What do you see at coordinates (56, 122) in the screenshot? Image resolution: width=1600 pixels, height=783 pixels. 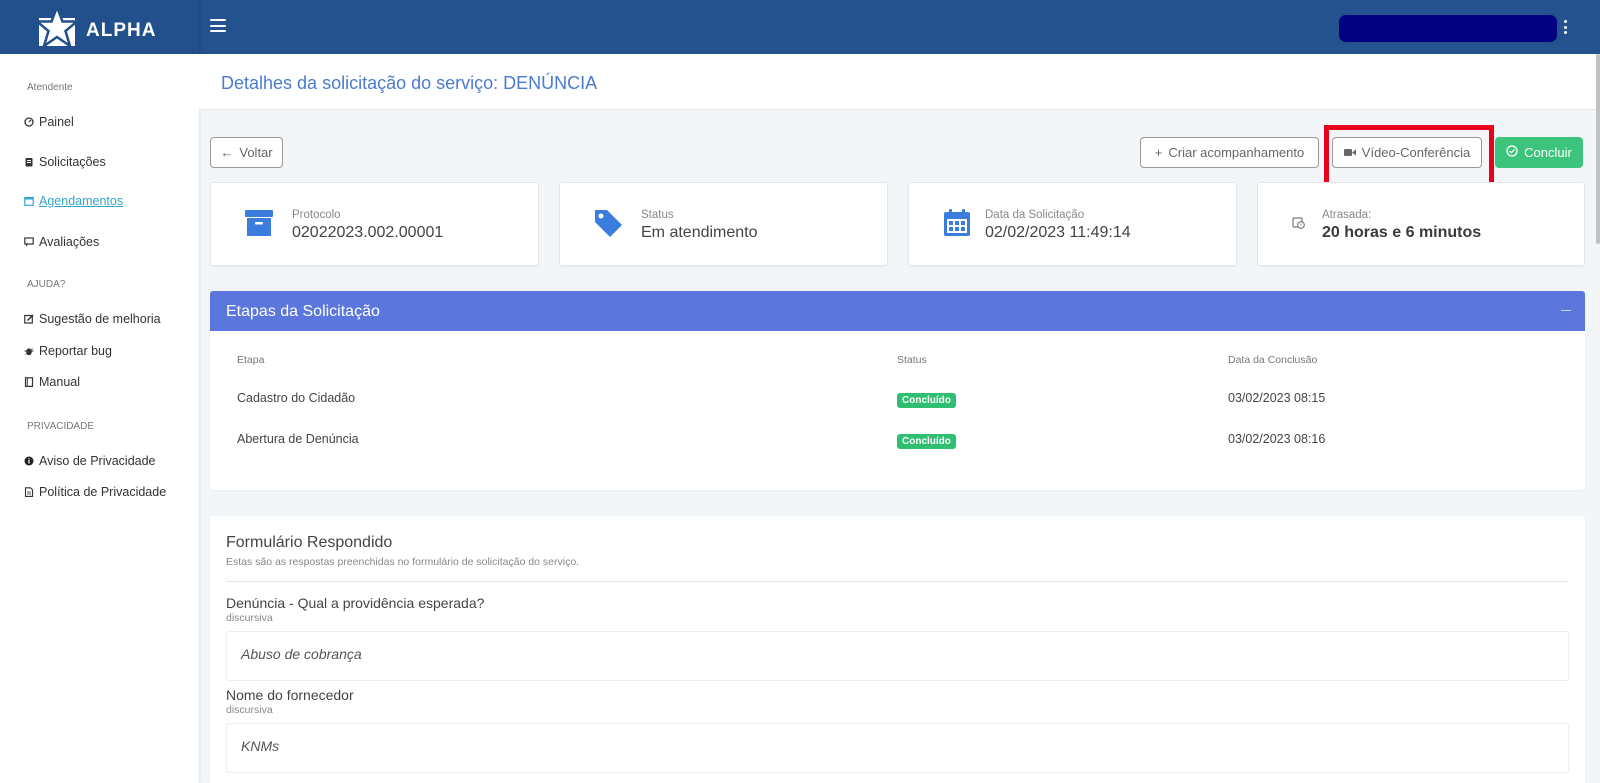 I see `sidebar-item-label: Painel` at bounding box center [56, 122].